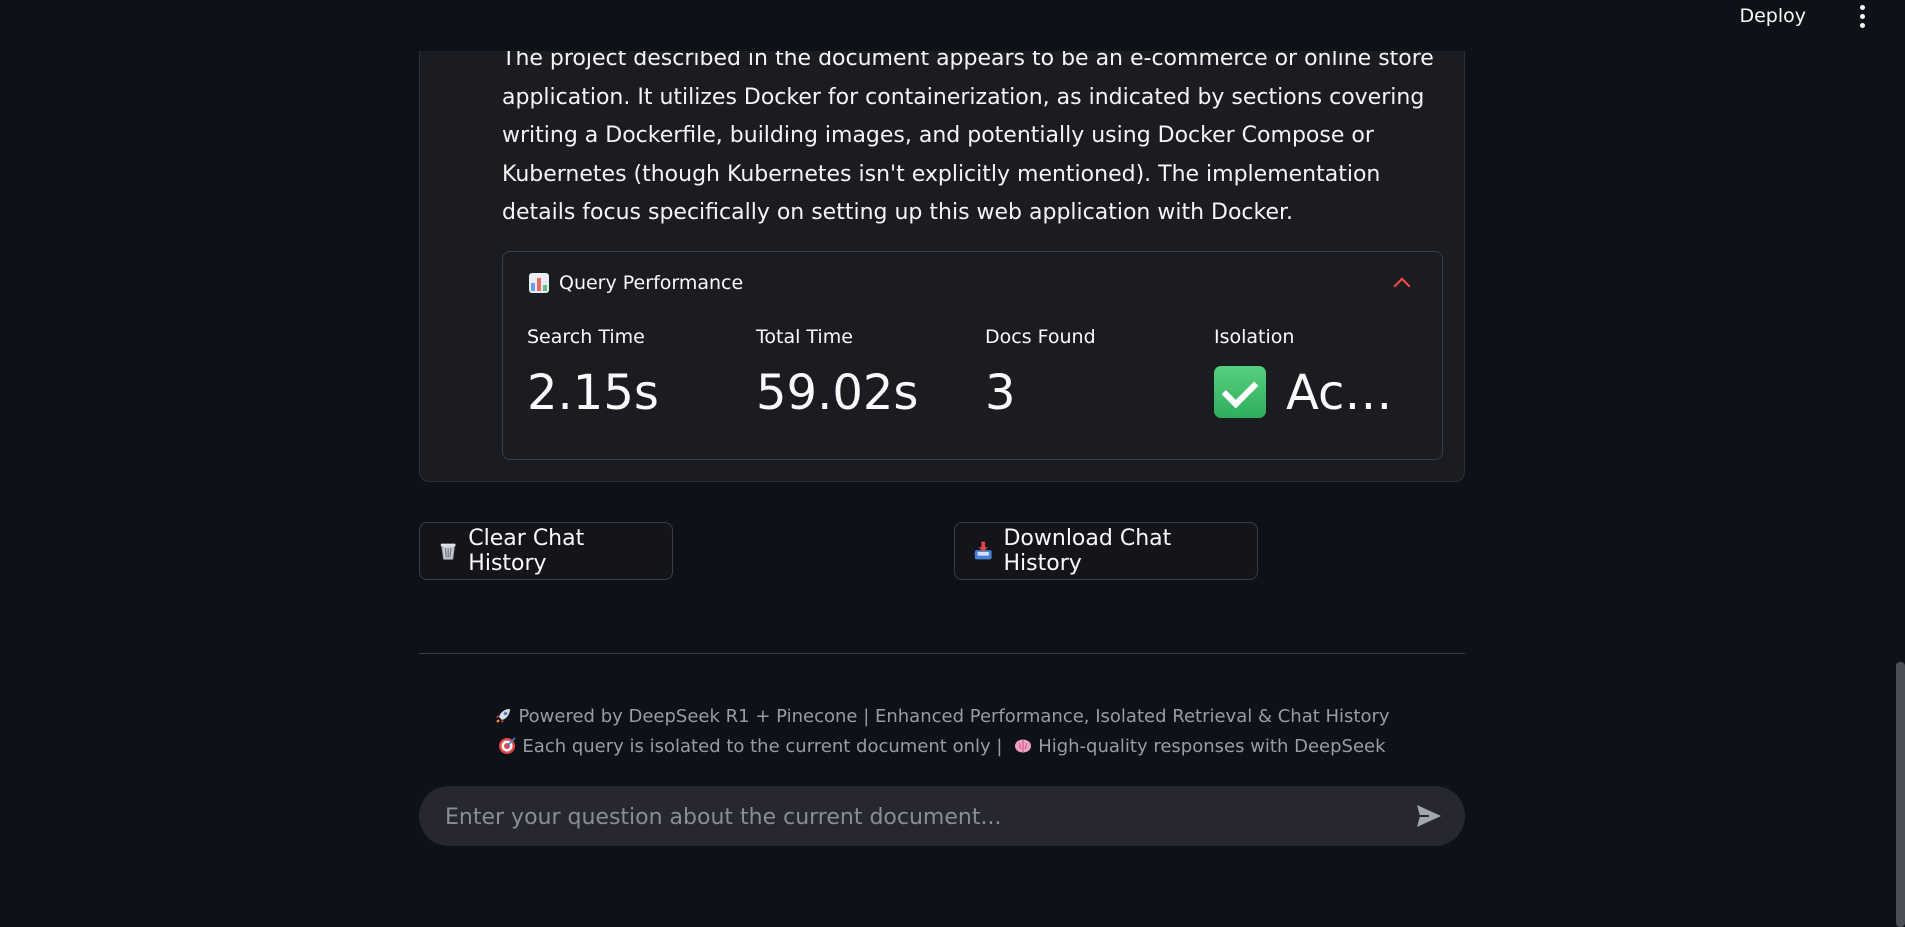 This screenshot has width=1905, height=927. Describe the element at coordinates (1900, 794) in the screenshot. I see `scrollbar` at that location.